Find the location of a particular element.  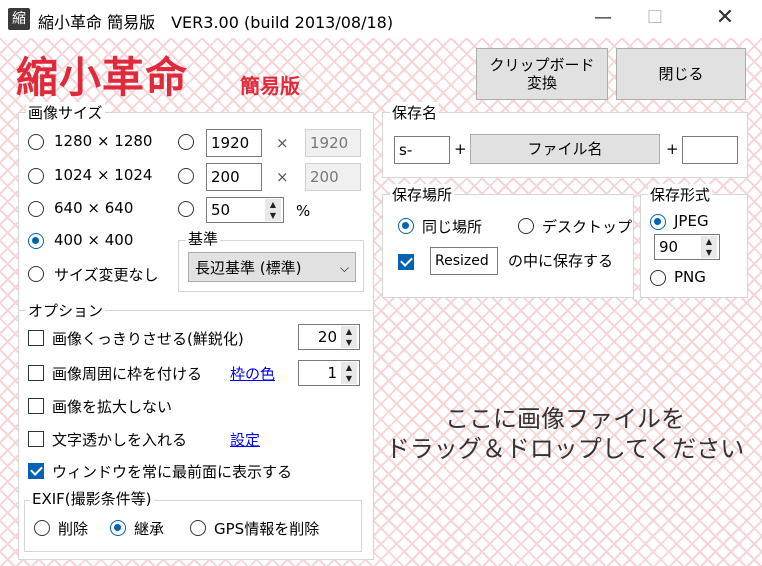

exif-radio-gps-delete is located at coordinates (198, 528).